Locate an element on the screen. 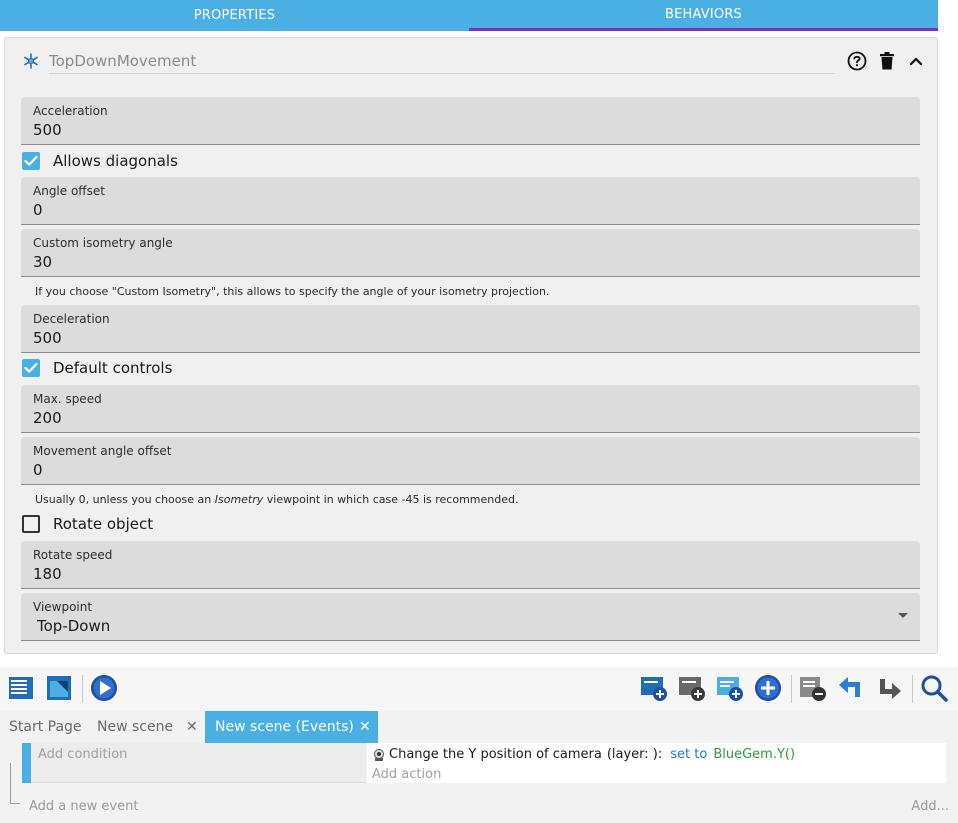 The image size is (958, 823). delete-behavior-button is located at coordinates (887, 61).